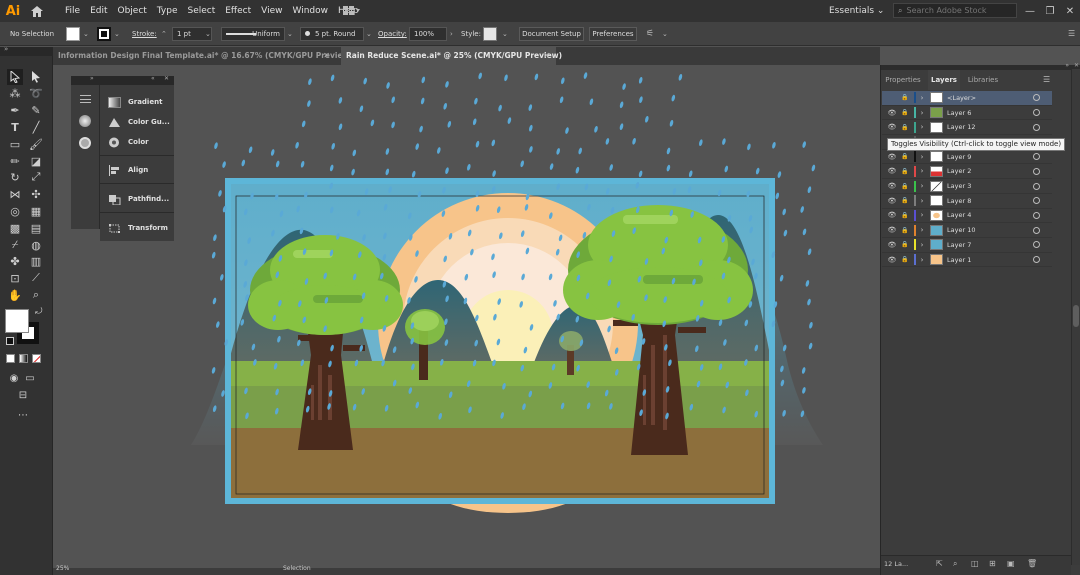  What do you see at coordinates (1075, 317) in the screenshot?
I see `canvas-scrollbar` at bounding box center [1075, 317].